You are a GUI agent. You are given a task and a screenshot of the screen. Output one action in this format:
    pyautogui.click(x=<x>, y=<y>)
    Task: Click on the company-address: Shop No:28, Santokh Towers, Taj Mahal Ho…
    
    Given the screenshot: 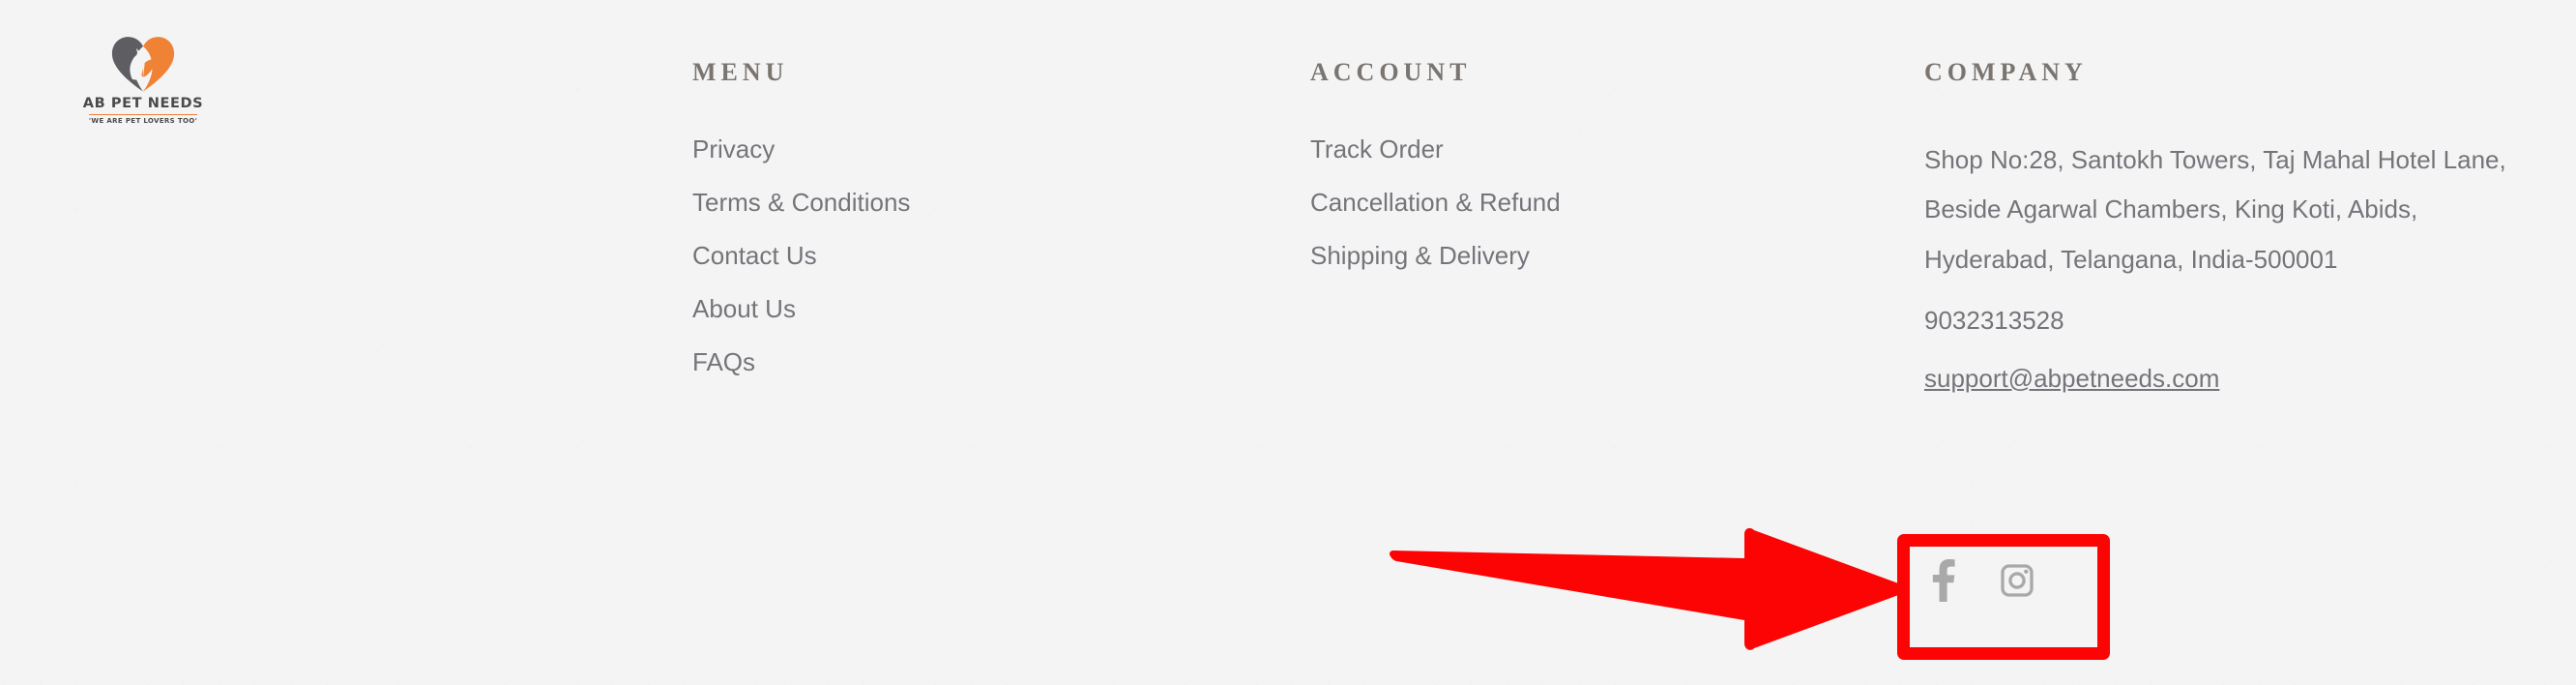 What is the action you would take?
    pyautogui.click(x=2215, y=210)
    